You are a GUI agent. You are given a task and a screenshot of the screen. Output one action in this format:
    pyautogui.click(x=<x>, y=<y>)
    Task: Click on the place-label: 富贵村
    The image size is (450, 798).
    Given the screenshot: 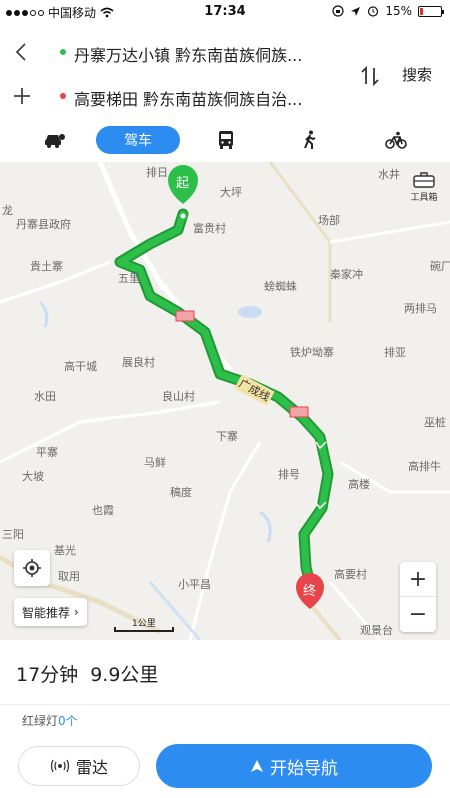 What is the action you would take?
    pyautogui.click(x=209, y=228)
    